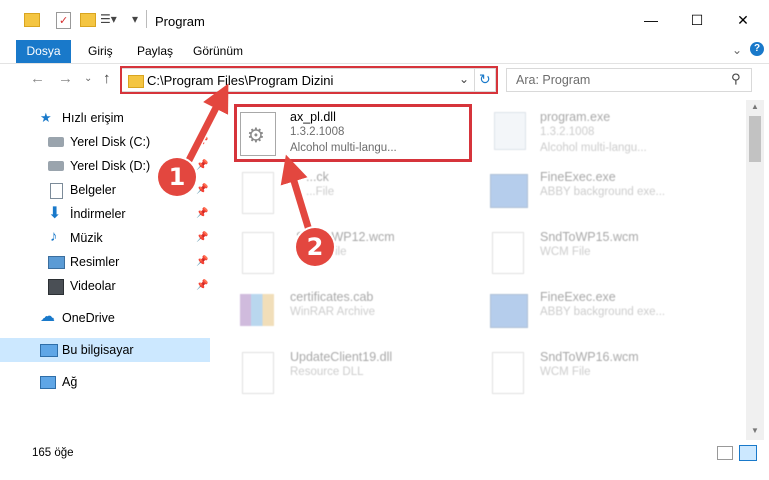 This screenshot has height=480, width=769. Describe the element at coordinates (315, 247) in the screenshot. I see `step-2-badge: 2` at that location.